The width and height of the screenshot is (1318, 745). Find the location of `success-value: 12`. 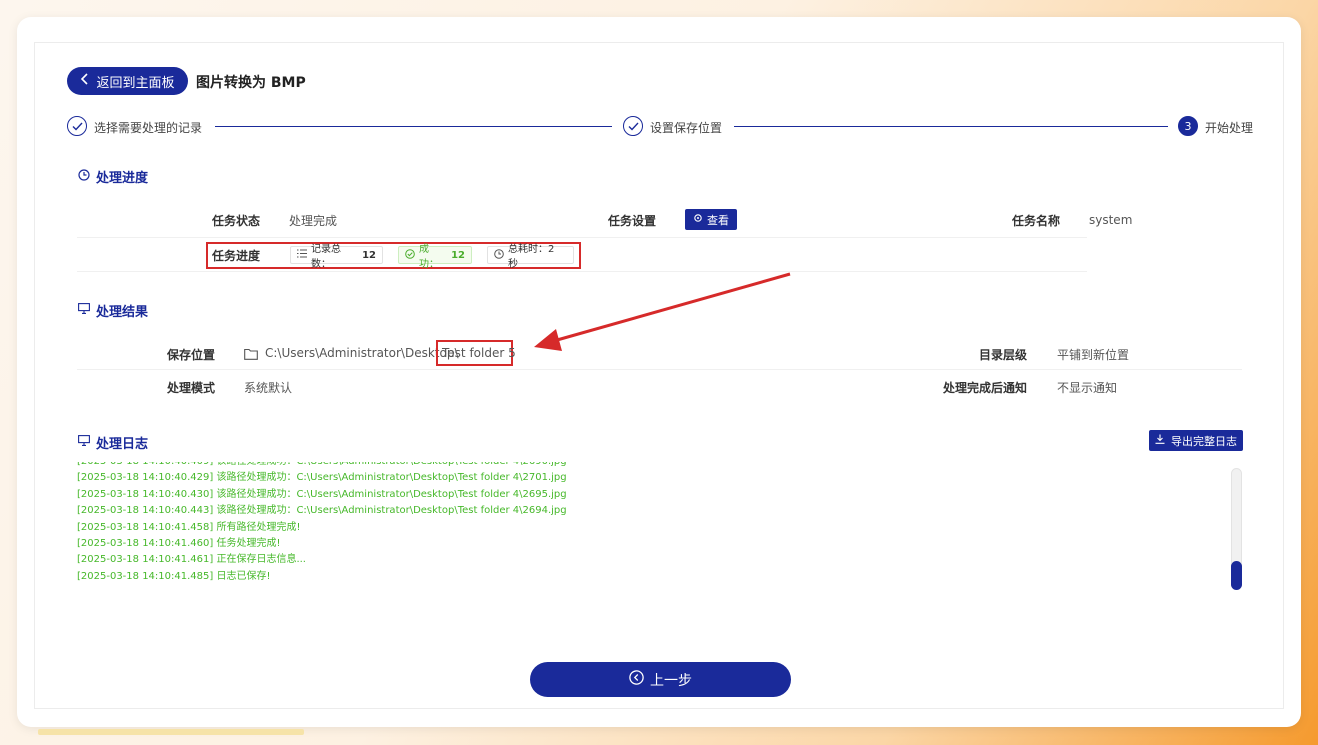

success-value: 12 is located at coordinates (458, 255).